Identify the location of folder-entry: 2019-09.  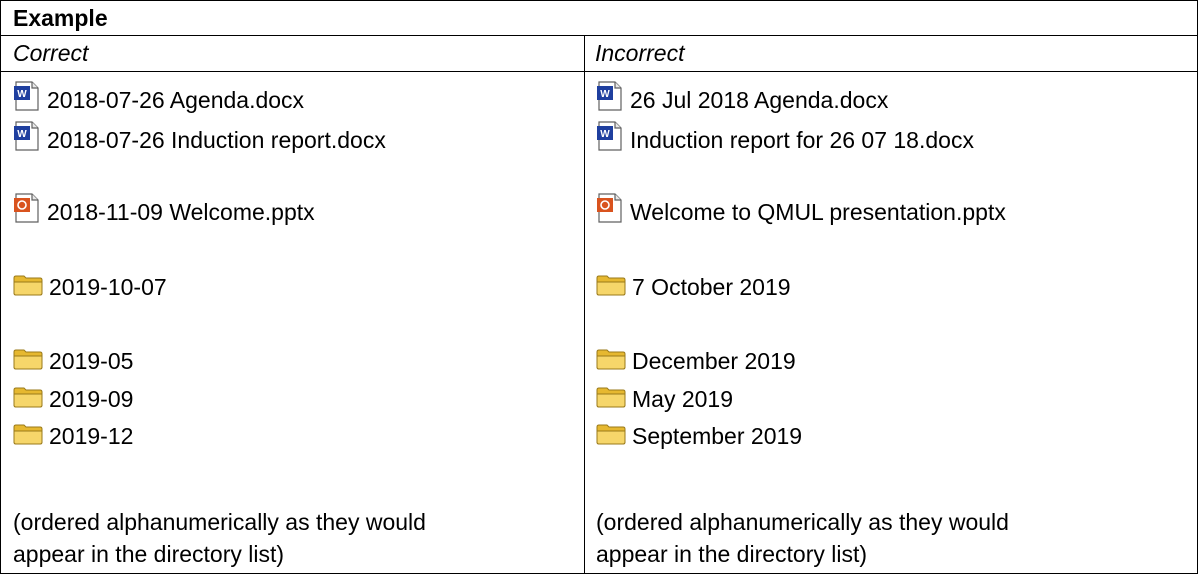
(73, 399).